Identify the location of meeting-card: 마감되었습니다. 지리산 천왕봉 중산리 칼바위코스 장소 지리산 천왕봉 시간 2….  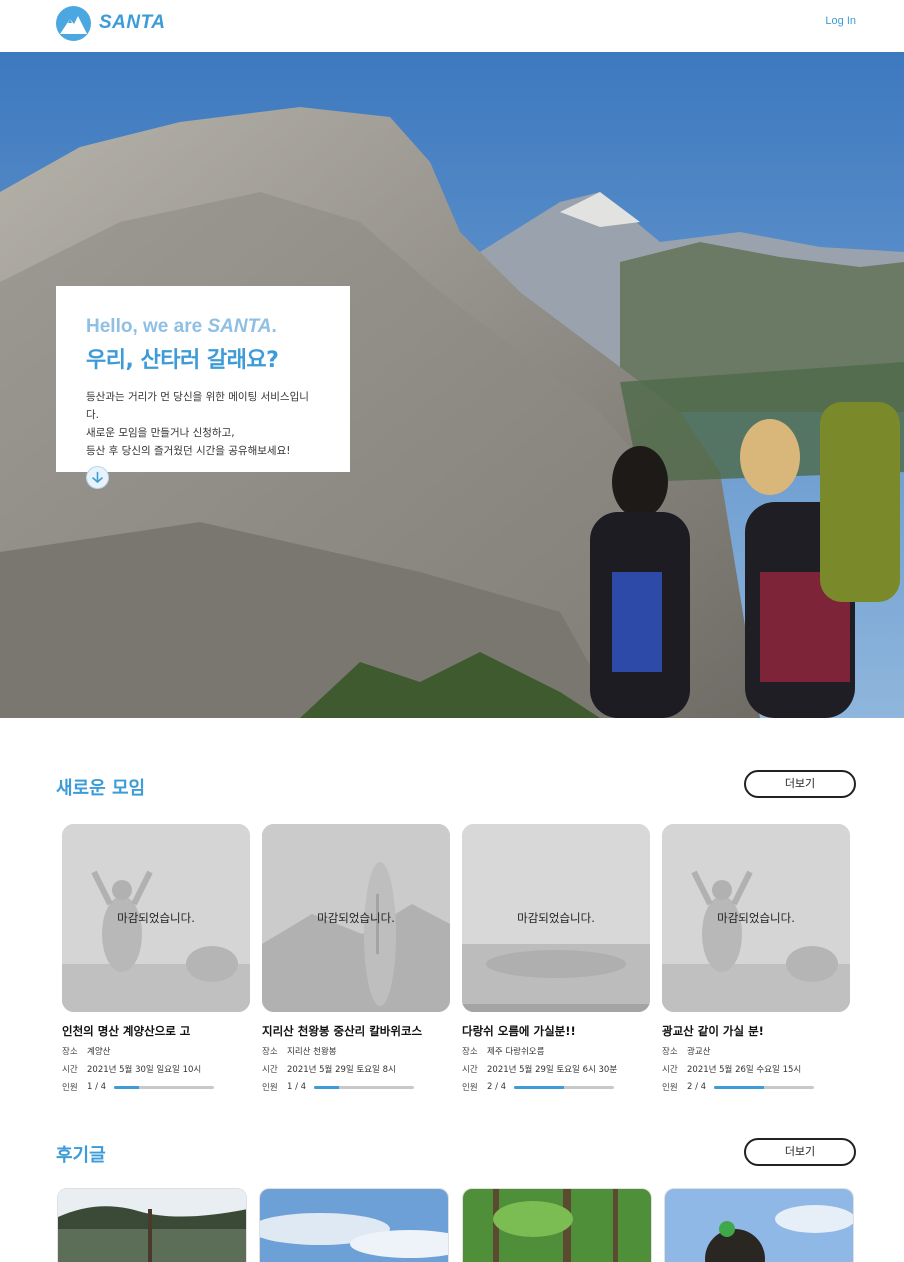
(356, 958).